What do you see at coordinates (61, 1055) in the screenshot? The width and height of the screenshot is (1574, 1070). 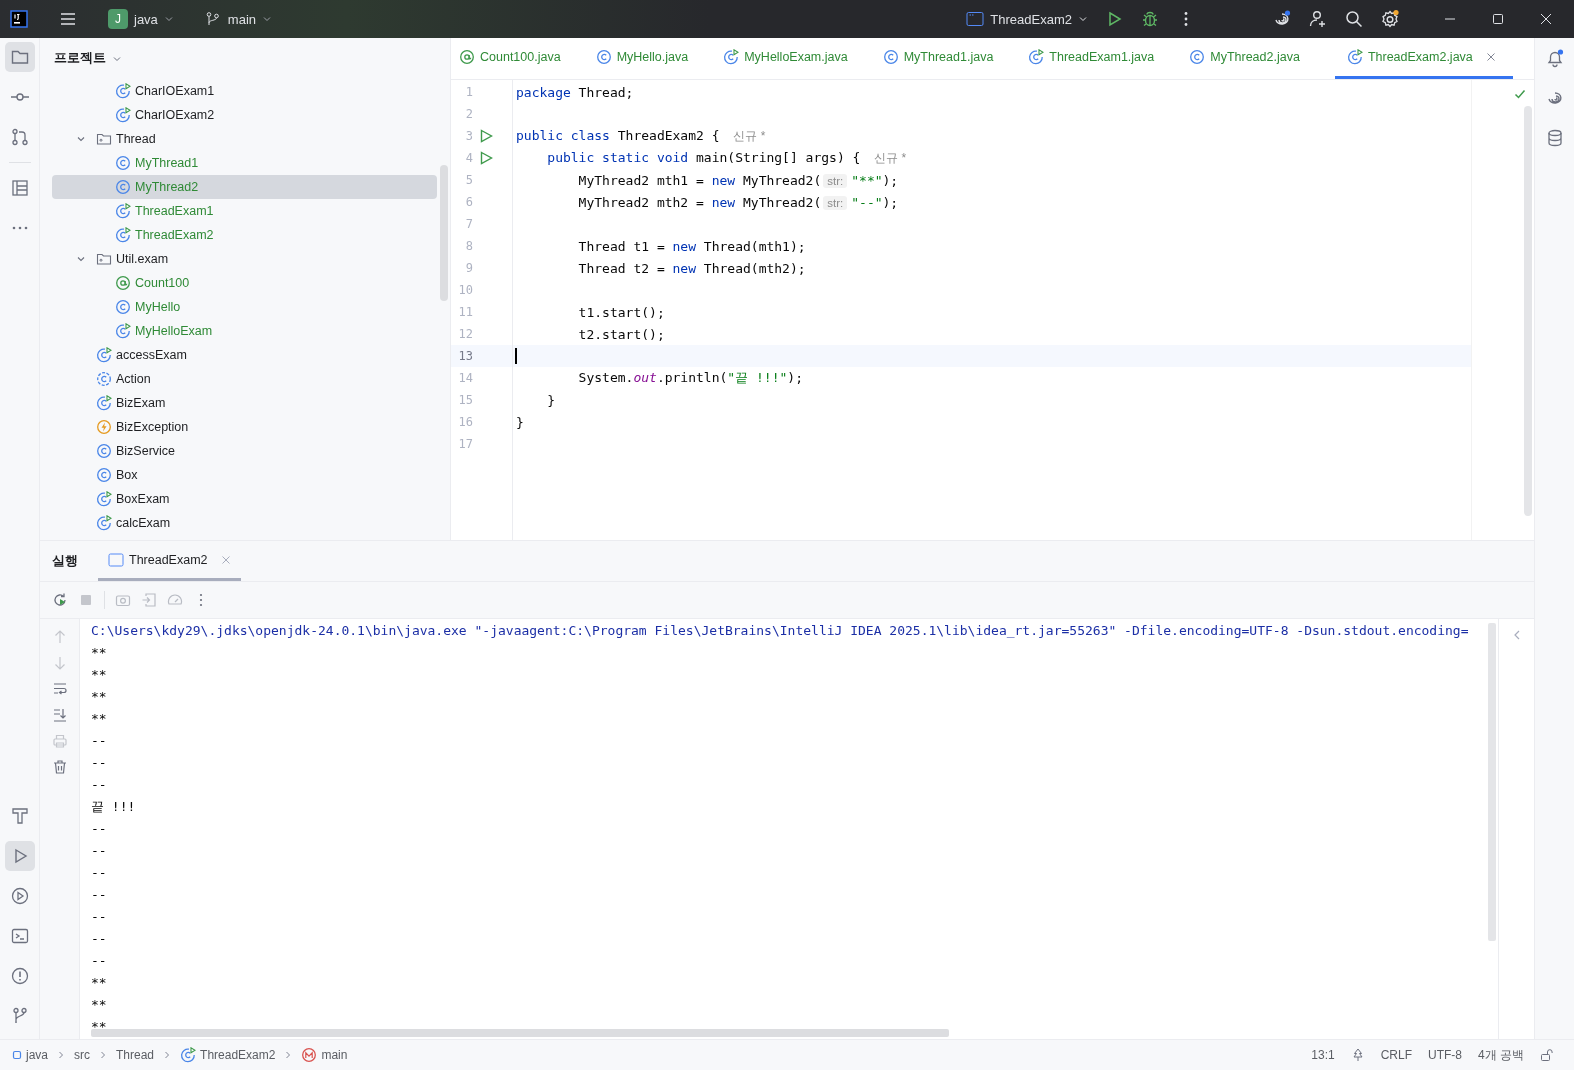 I see `chevron-right-icon` at bounding box center [61, 1055].